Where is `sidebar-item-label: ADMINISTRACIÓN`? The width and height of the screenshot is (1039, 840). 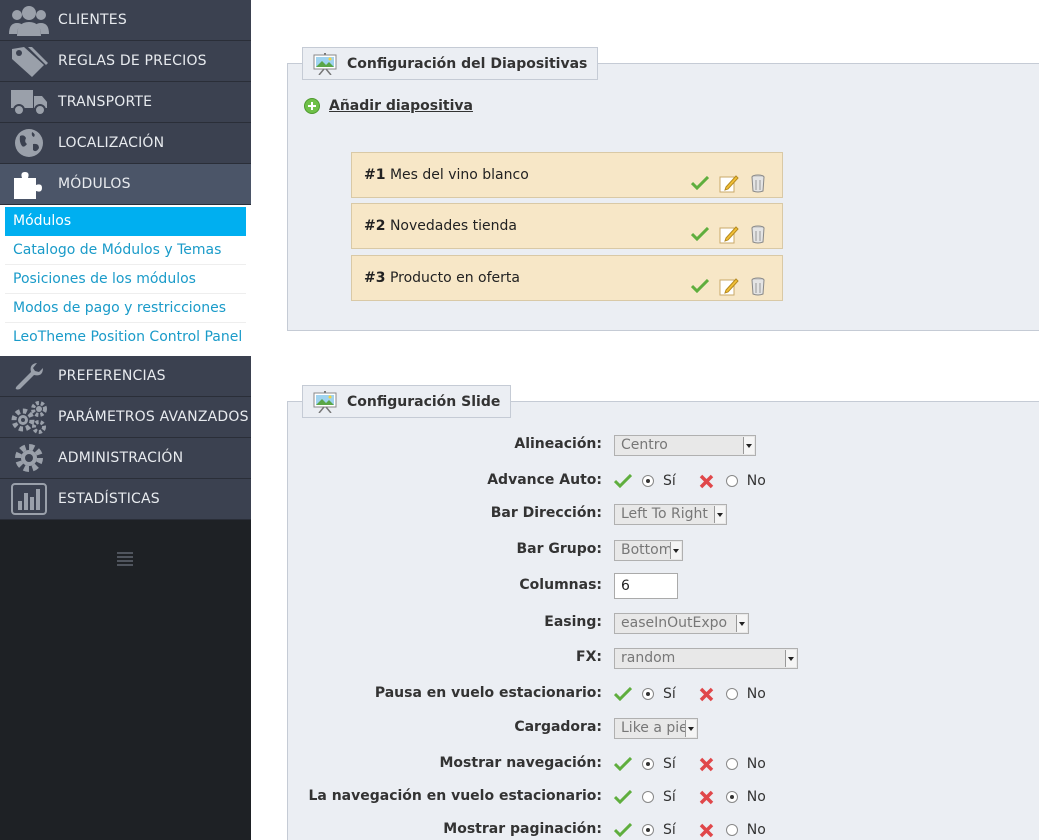
sidebar-item-label: ADMINISTRACIÓN is located at coordinates (121, 458).